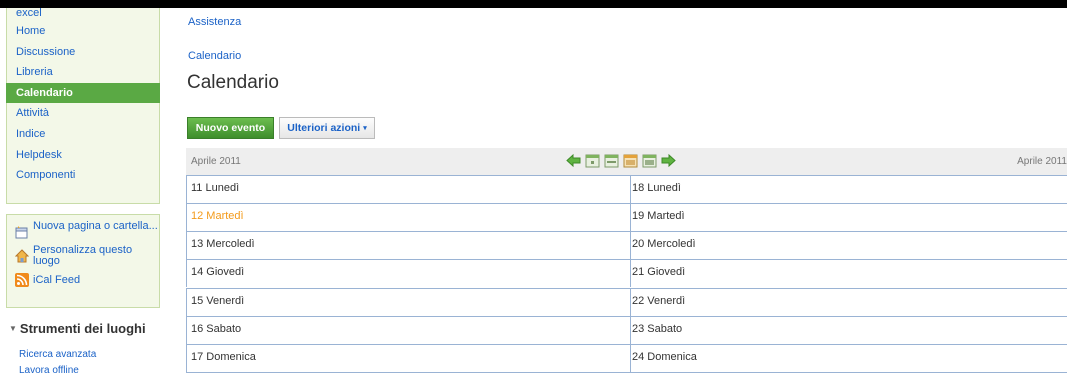  Describe the element at coordinates (57, 354) in the screenshot. I see `advanced-search-link: Ricerca avanzata` at that location.